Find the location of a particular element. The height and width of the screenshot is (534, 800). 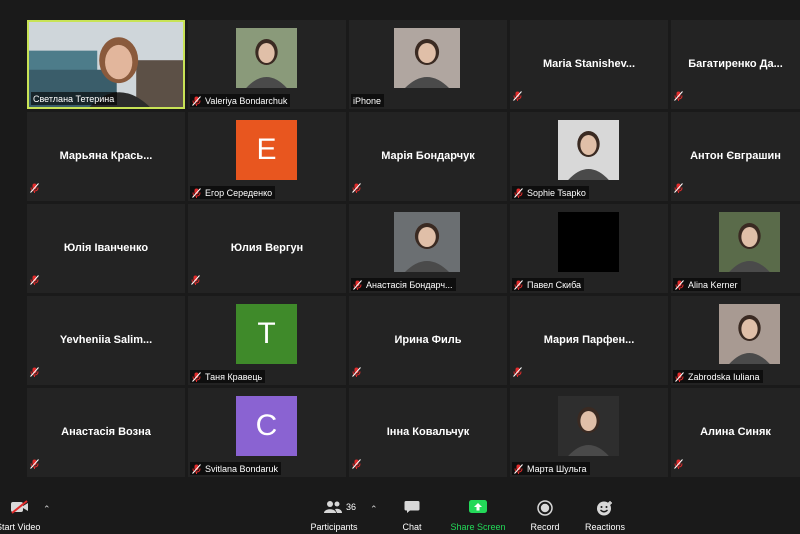

participant-display-name: Антон Євграшин is located at coordinates (735, 156).